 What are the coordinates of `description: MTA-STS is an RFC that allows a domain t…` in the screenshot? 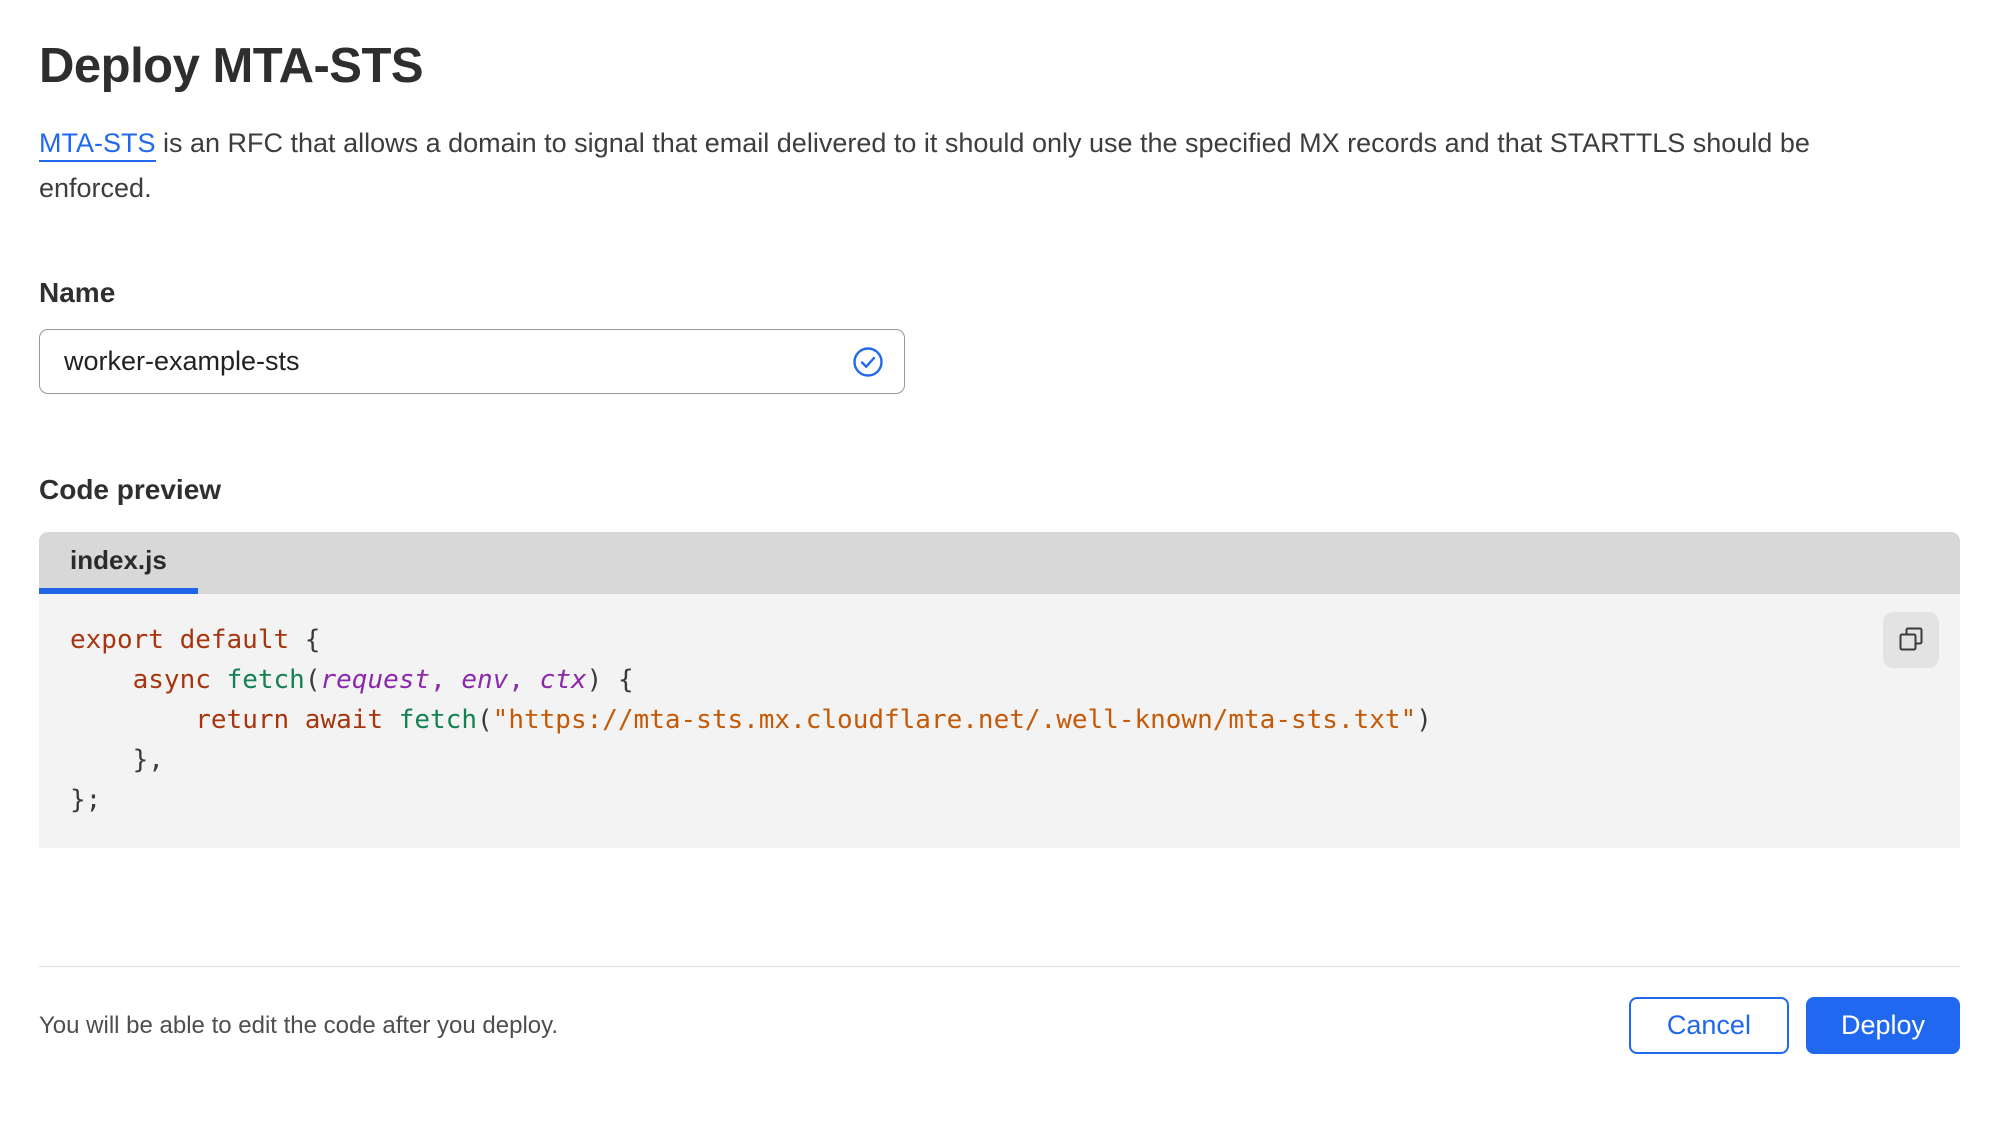 It's located at (984, 166).